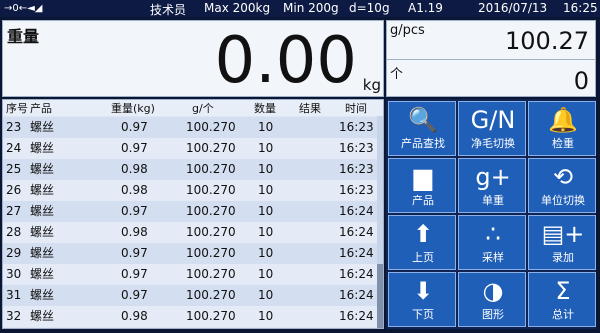 Image resolution: width=600 pixels, height=333 pixels. What do you see at coordinates (193, 295) in the screenshot?
I see `table-row: 31 螺丝 0.97 100.270 10 16:24` at bounding box center [193, 295].